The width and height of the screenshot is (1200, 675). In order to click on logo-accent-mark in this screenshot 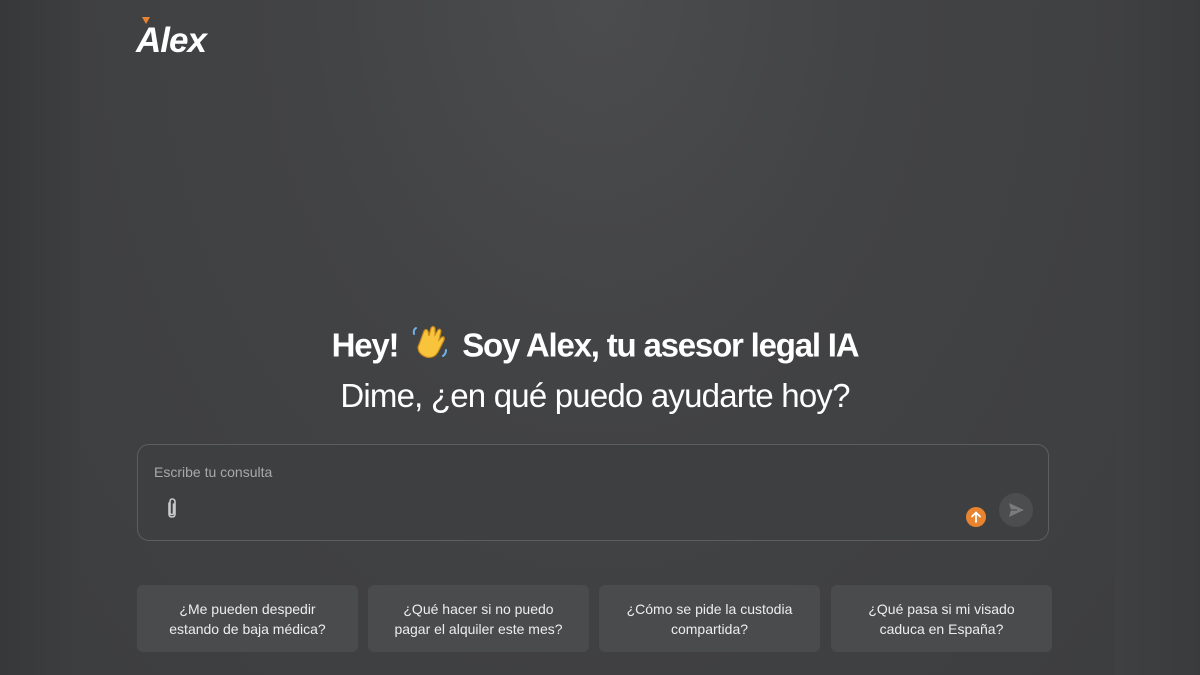, I will do `click(146, 20)`.